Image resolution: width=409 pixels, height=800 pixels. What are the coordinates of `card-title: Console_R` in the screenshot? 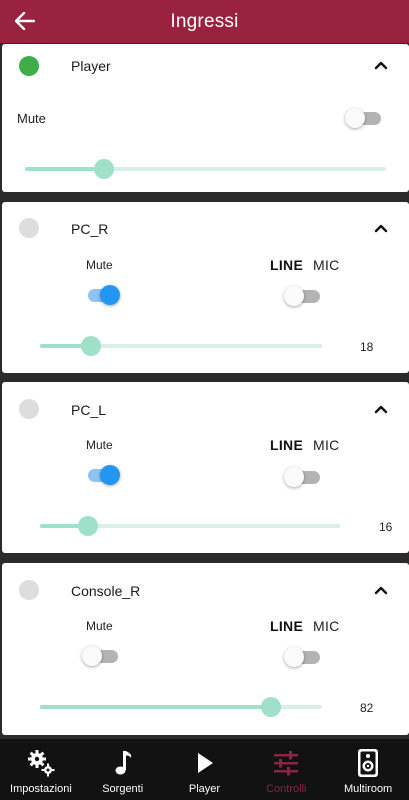 It's located at (106, 591).